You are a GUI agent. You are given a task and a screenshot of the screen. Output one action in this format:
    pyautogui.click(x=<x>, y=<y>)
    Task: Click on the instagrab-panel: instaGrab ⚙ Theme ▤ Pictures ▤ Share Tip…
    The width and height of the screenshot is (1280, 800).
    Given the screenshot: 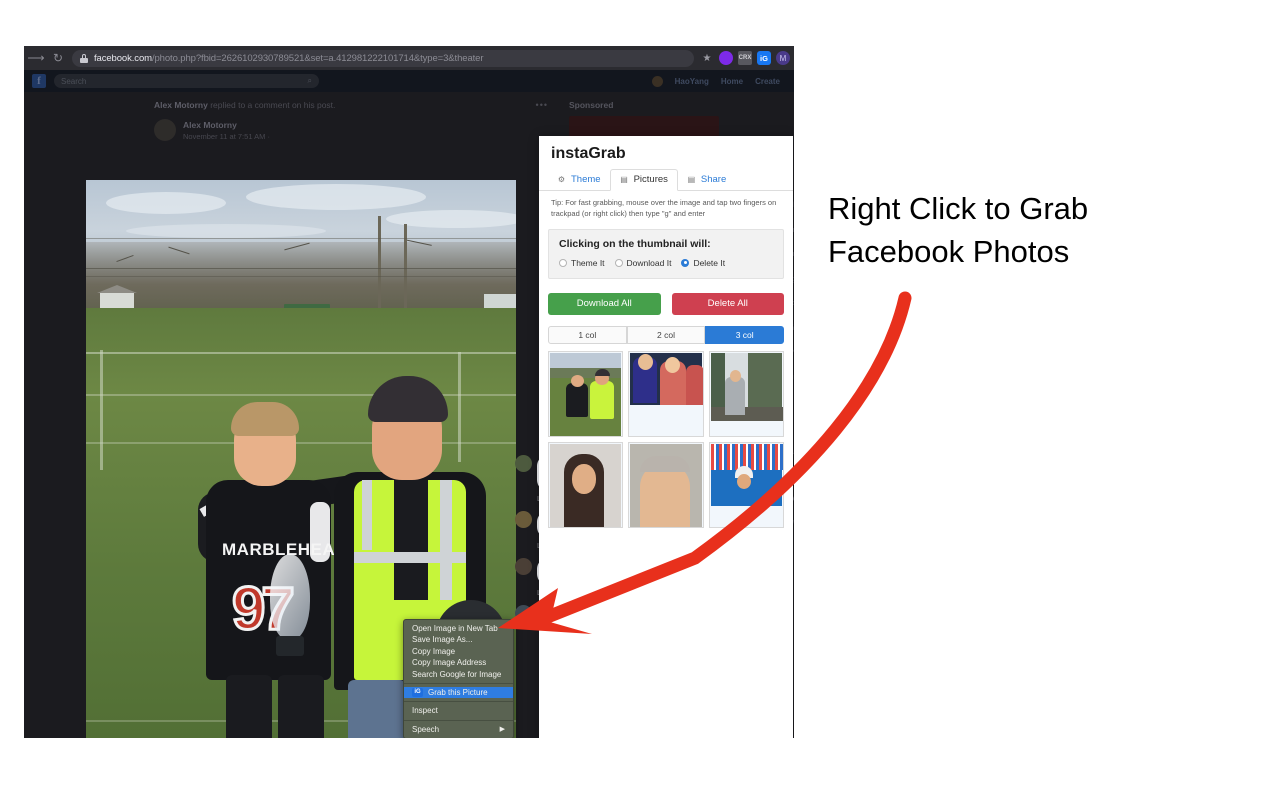 What is the action you would take?
    pyautogui.click(x=666, y=437)
    